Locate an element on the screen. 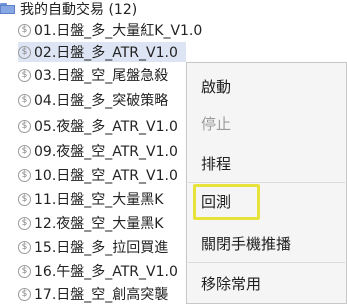 This screenshot has width=347, height=304. strategy-label: 05.夜盤_多_ATR_V1.0 is located at coordinates (106, 127).